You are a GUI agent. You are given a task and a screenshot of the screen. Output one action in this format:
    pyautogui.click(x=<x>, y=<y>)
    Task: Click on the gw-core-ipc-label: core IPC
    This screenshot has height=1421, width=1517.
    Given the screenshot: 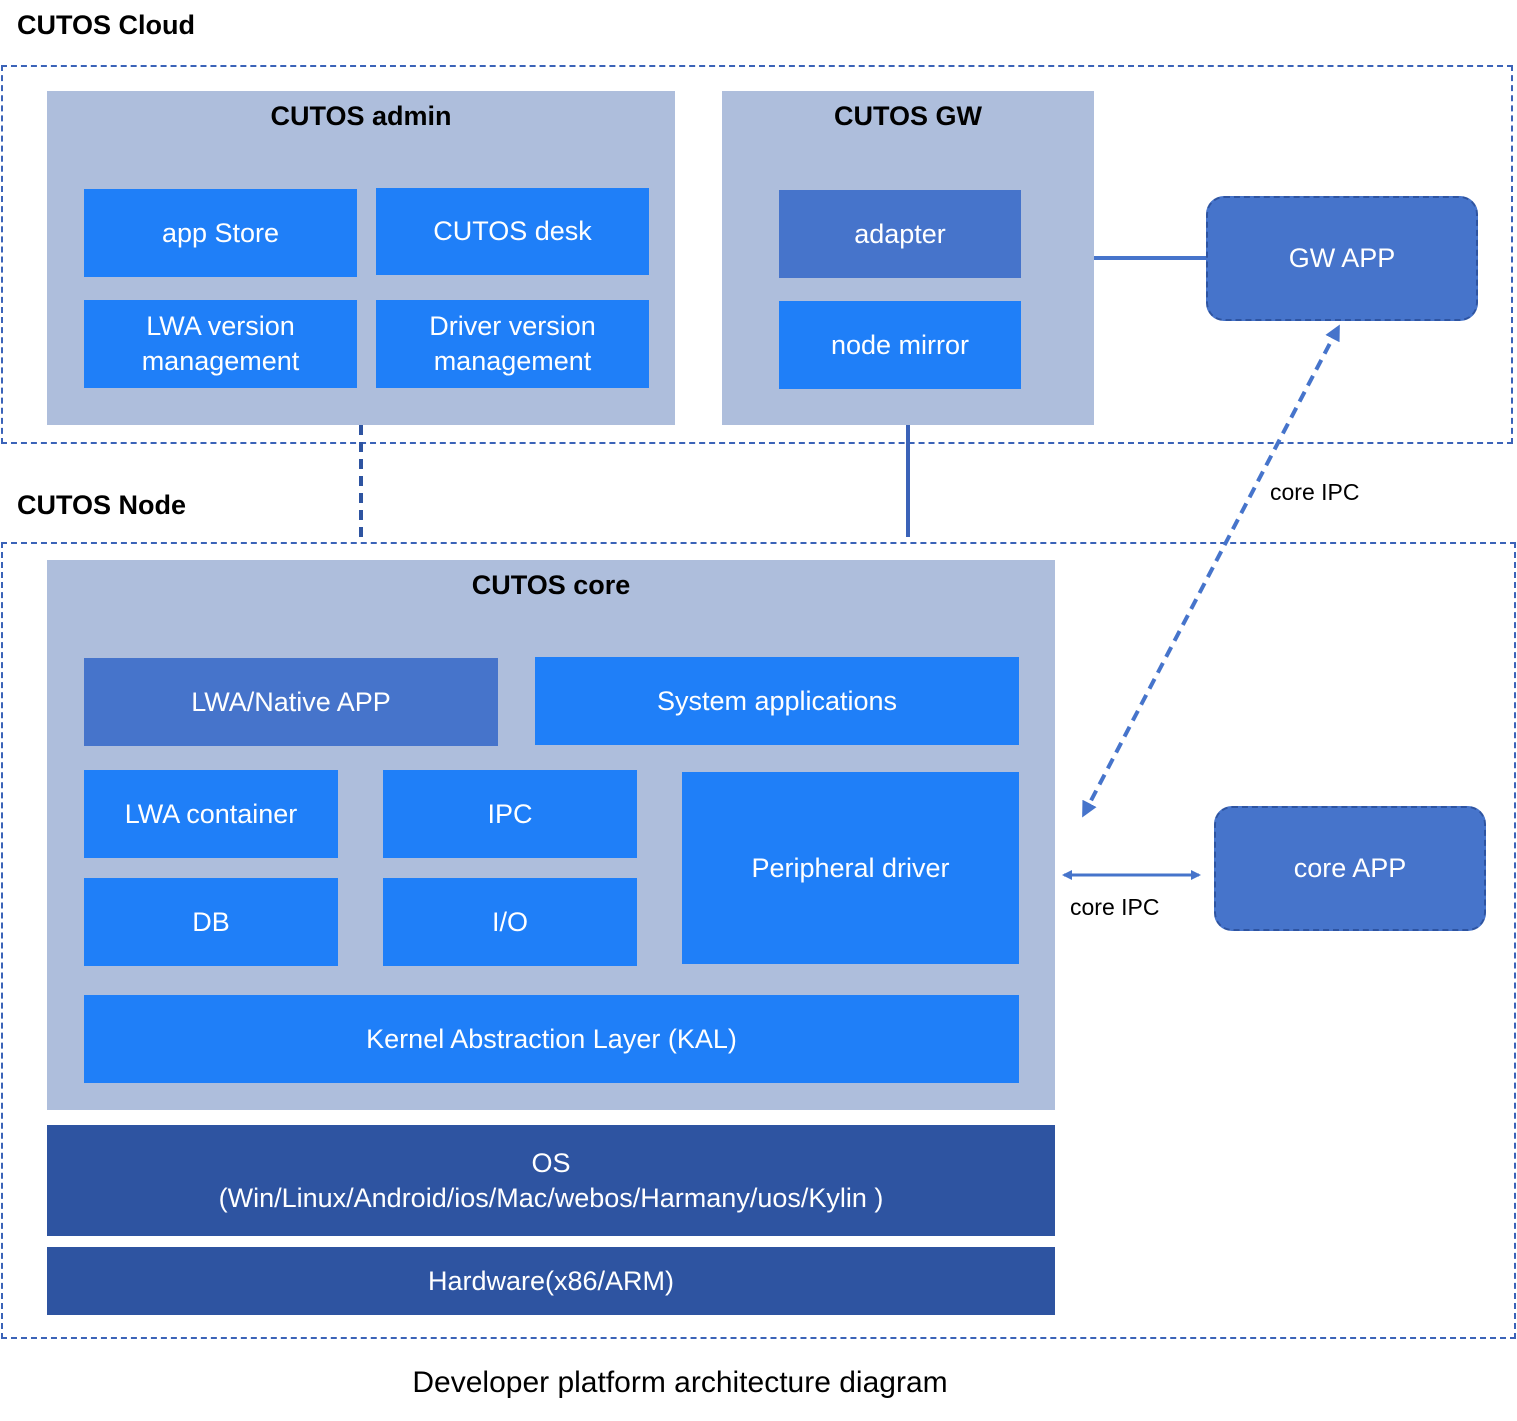 What is the action you would take?
    pyautogui.click(x=1315, y=492)
    